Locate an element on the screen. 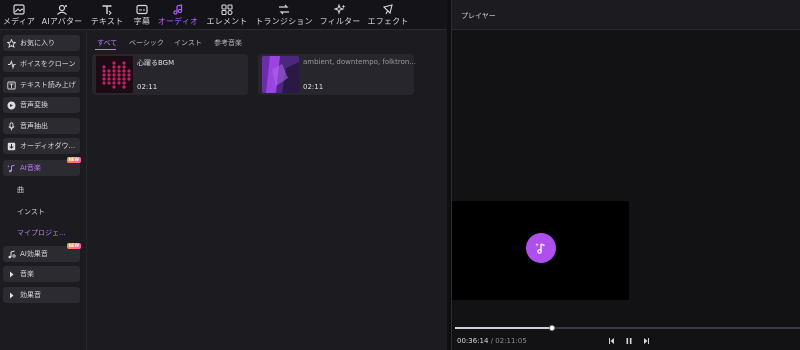  tool-ai-avatar-label: AIアバター is located at coordinates (62, 21).